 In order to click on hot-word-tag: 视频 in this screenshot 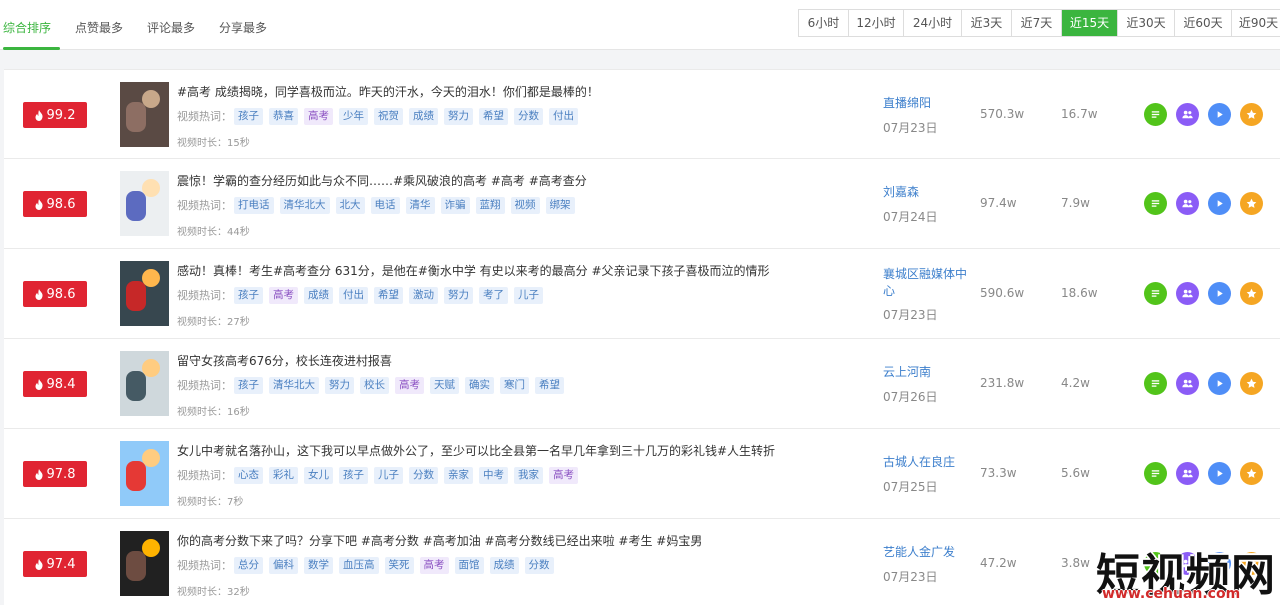, I will do `click(525, 205)`.